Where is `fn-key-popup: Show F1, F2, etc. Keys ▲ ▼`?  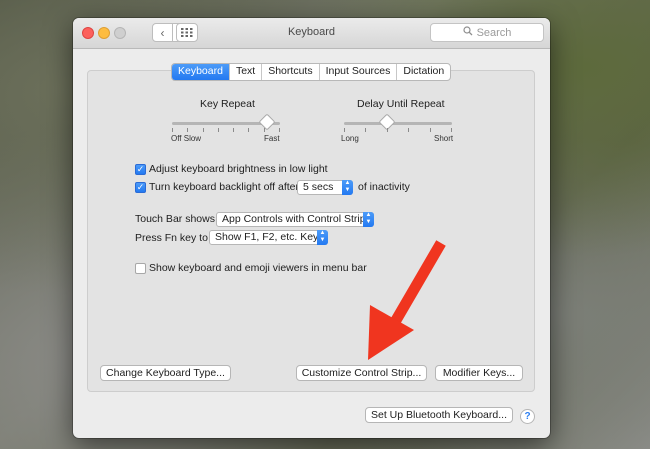
fn-key-popup: Show F1, F2, etc. Keys ▲ ▼ is located at coordinates (268, 237).